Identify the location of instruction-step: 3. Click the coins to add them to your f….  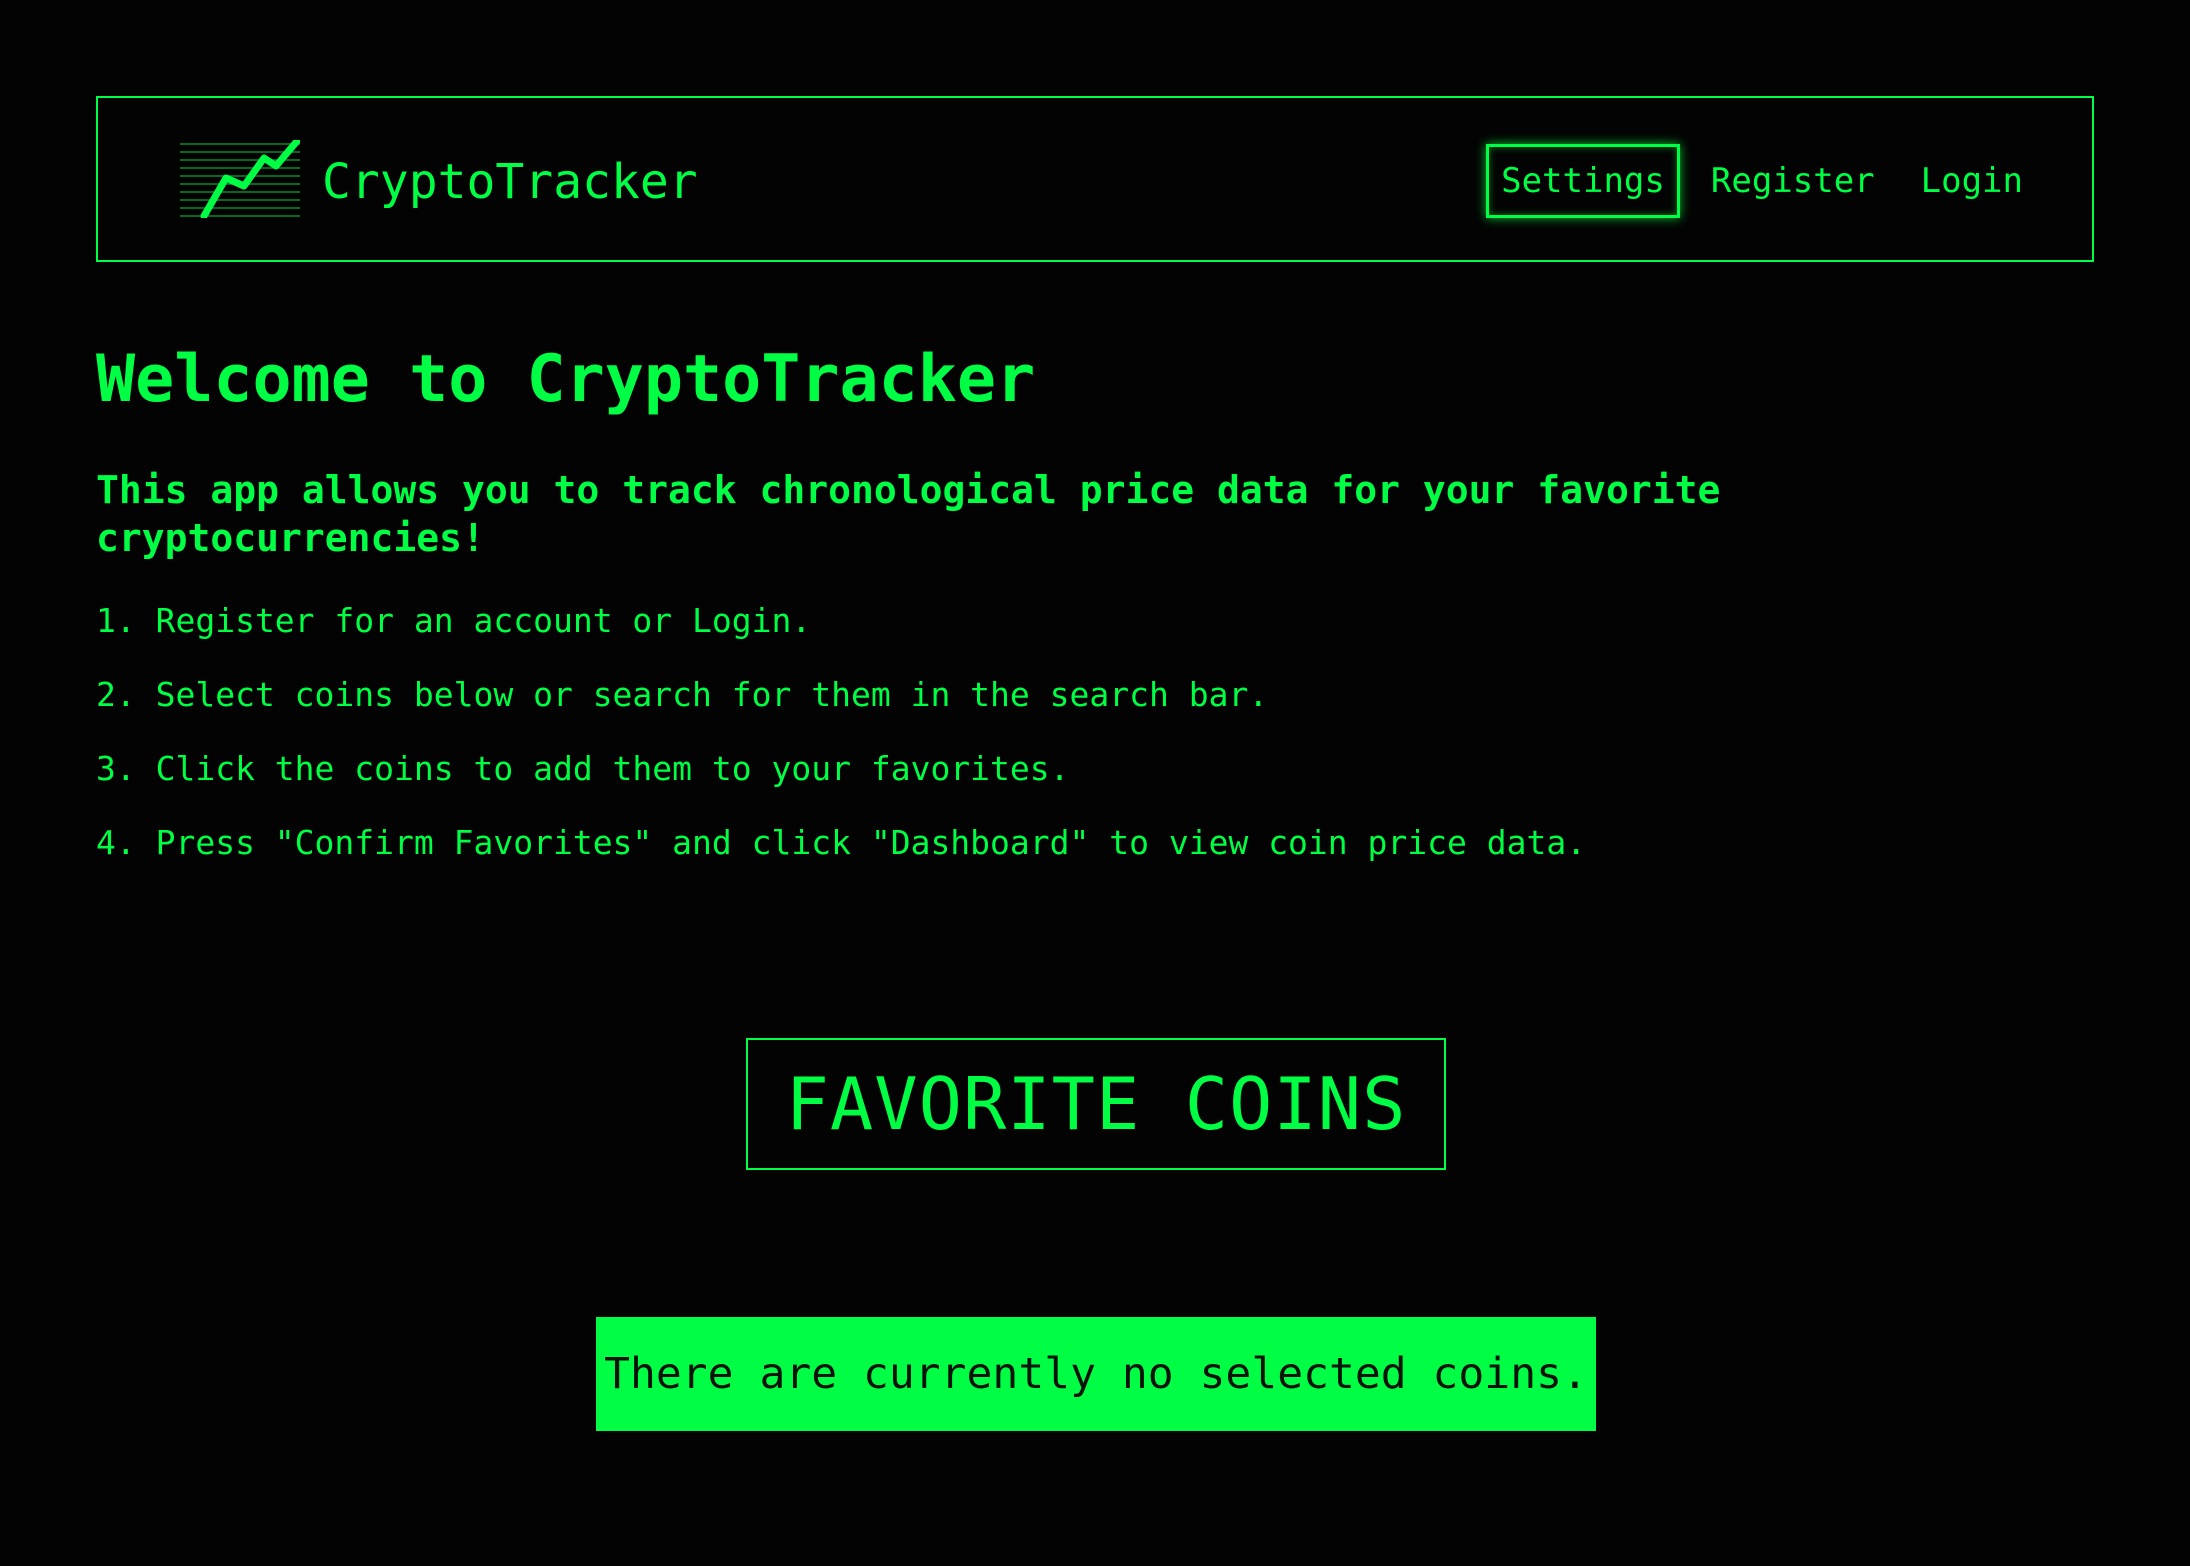
(583, 768).